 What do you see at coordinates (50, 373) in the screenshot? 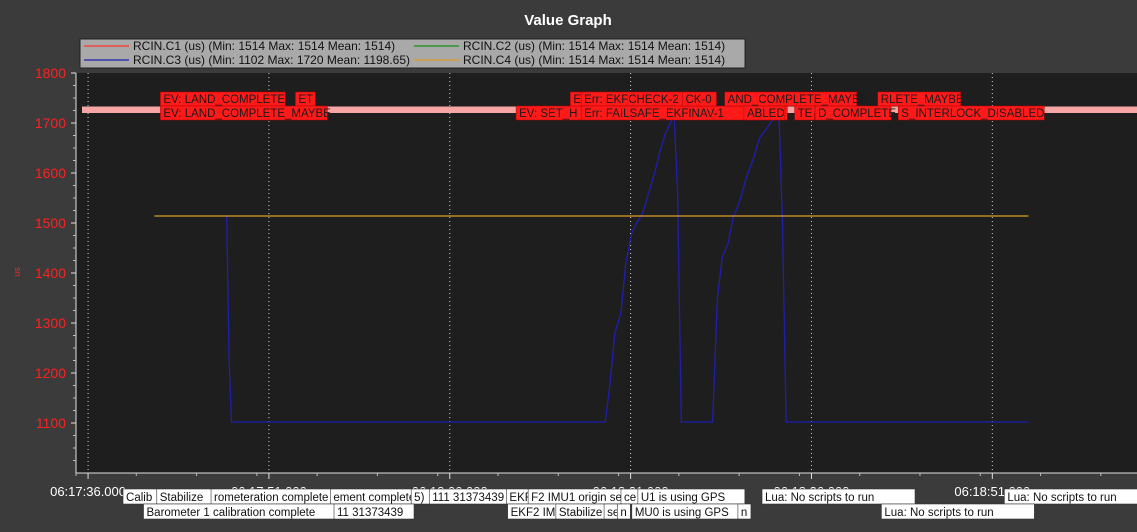
I see `y-tick-label-1: 1200` at bounding box center [50, 373].